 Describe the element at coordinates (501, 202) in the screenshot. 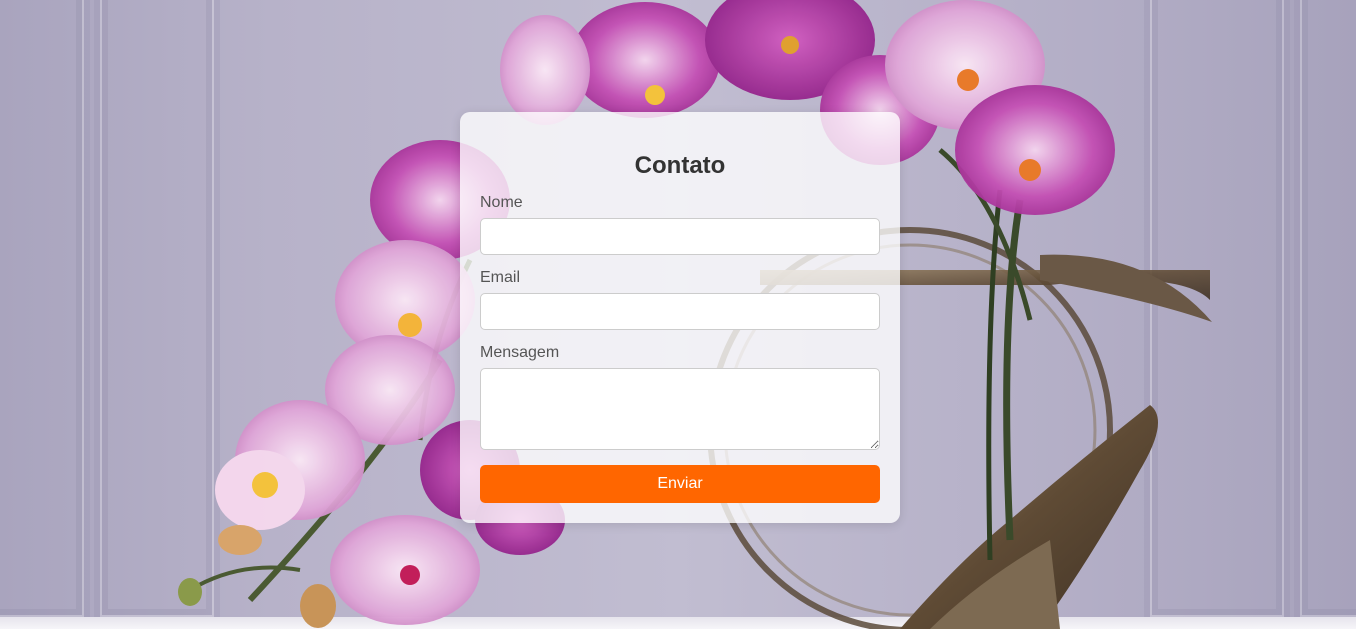

I see `name-label: Nome` at that location.